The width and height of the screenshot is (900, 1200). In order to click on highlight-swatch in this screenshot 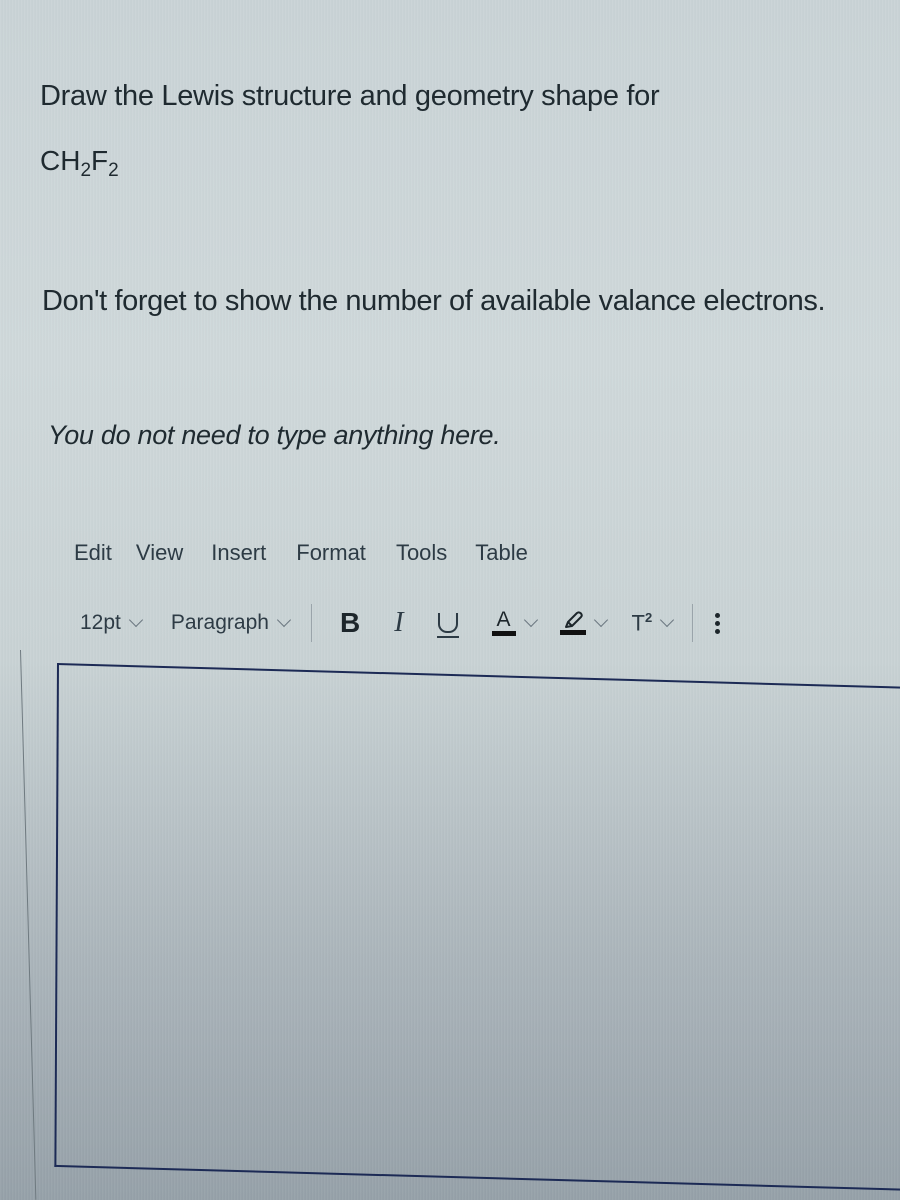, I will do `click(572, 632)`.